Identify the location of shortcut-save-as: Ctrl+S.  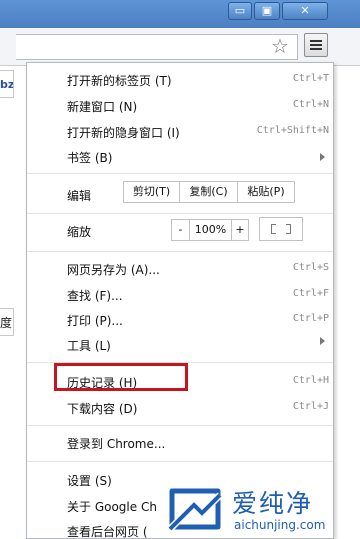
(310, 267).